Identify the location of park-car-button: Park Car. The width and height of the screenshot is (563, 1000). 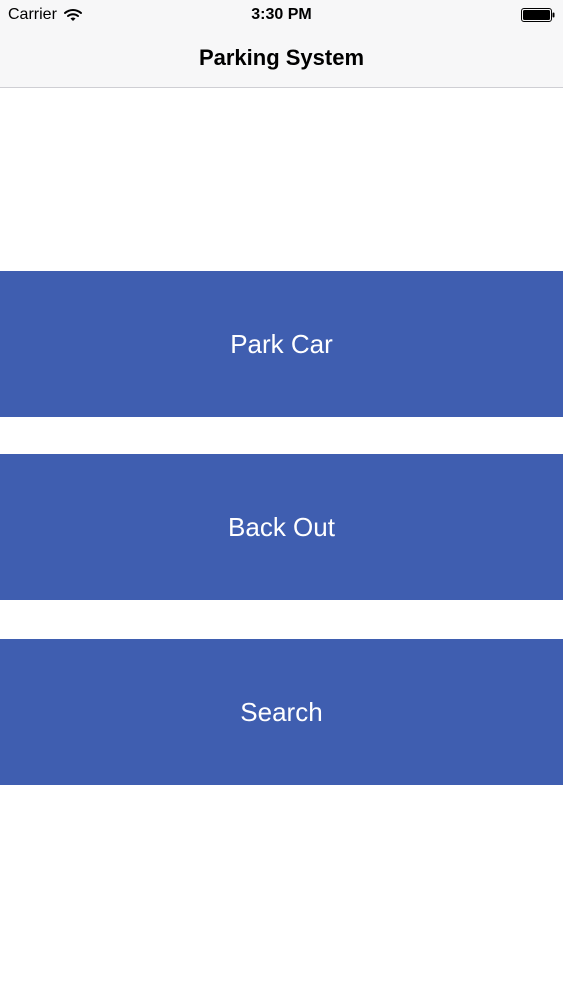
(281, 344).